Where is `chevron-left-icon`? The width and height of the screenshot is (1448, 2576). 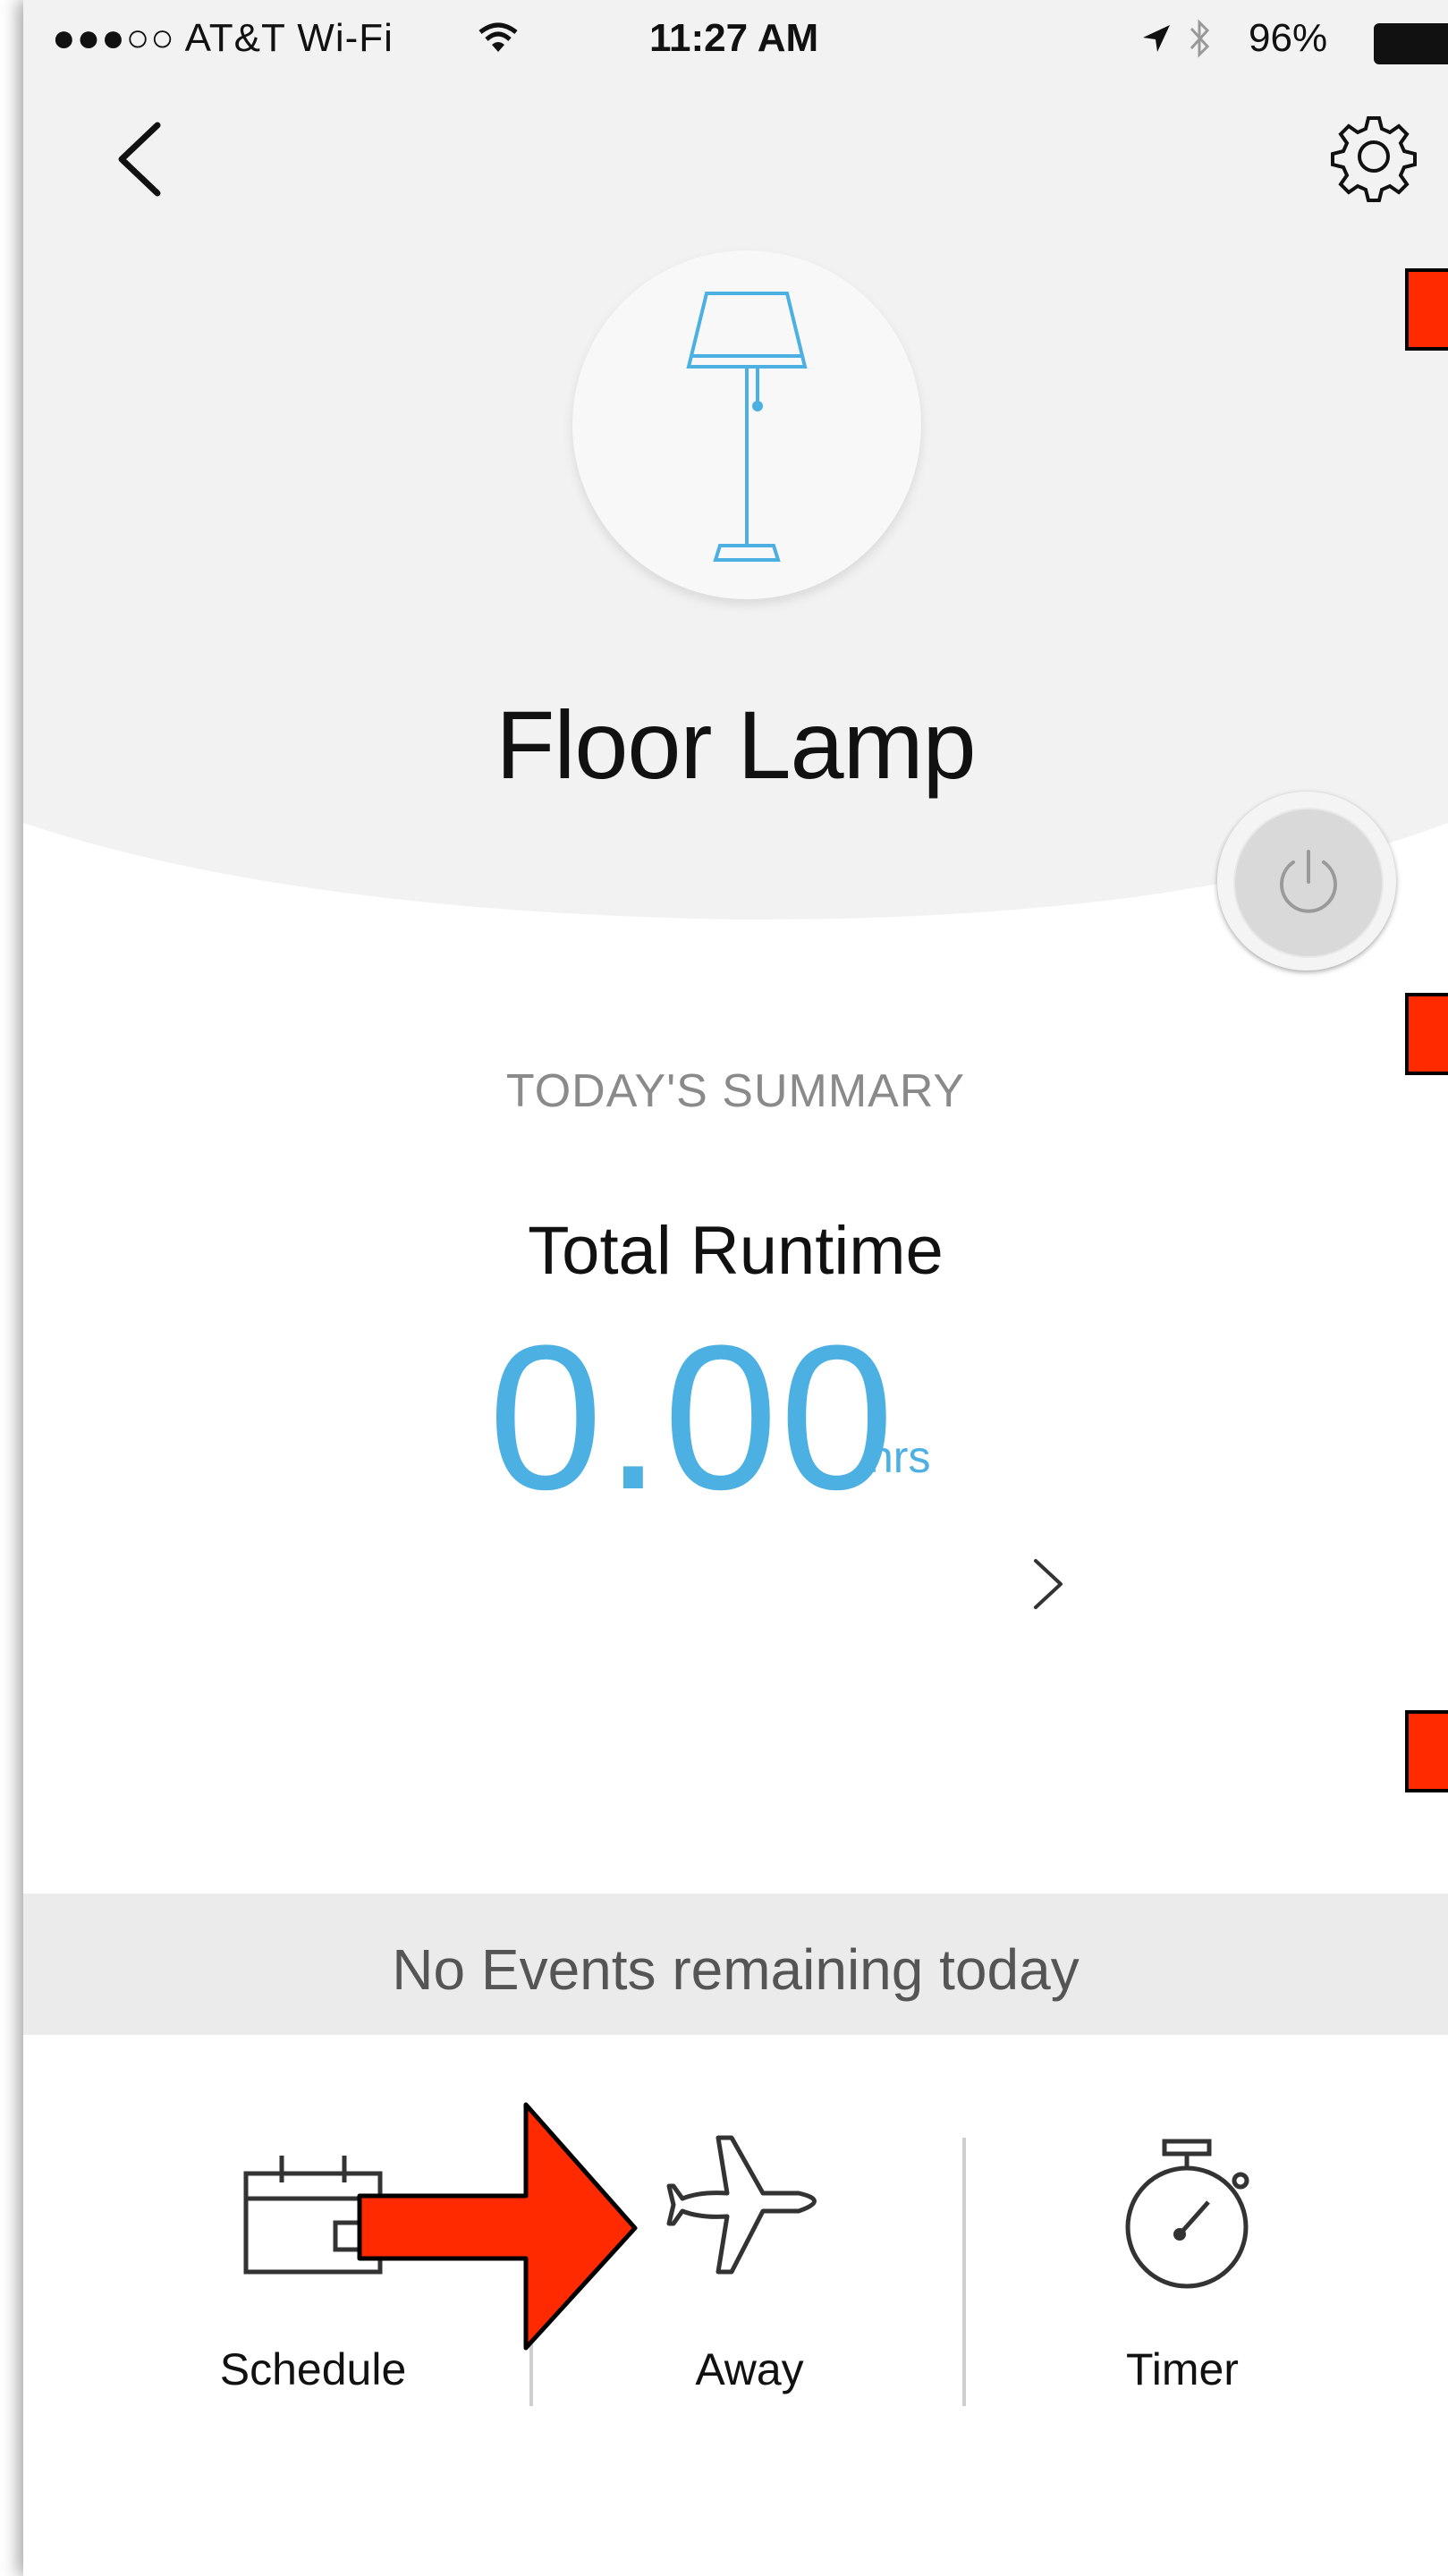
chevron-left-icon is located at coordinates (139, 159).